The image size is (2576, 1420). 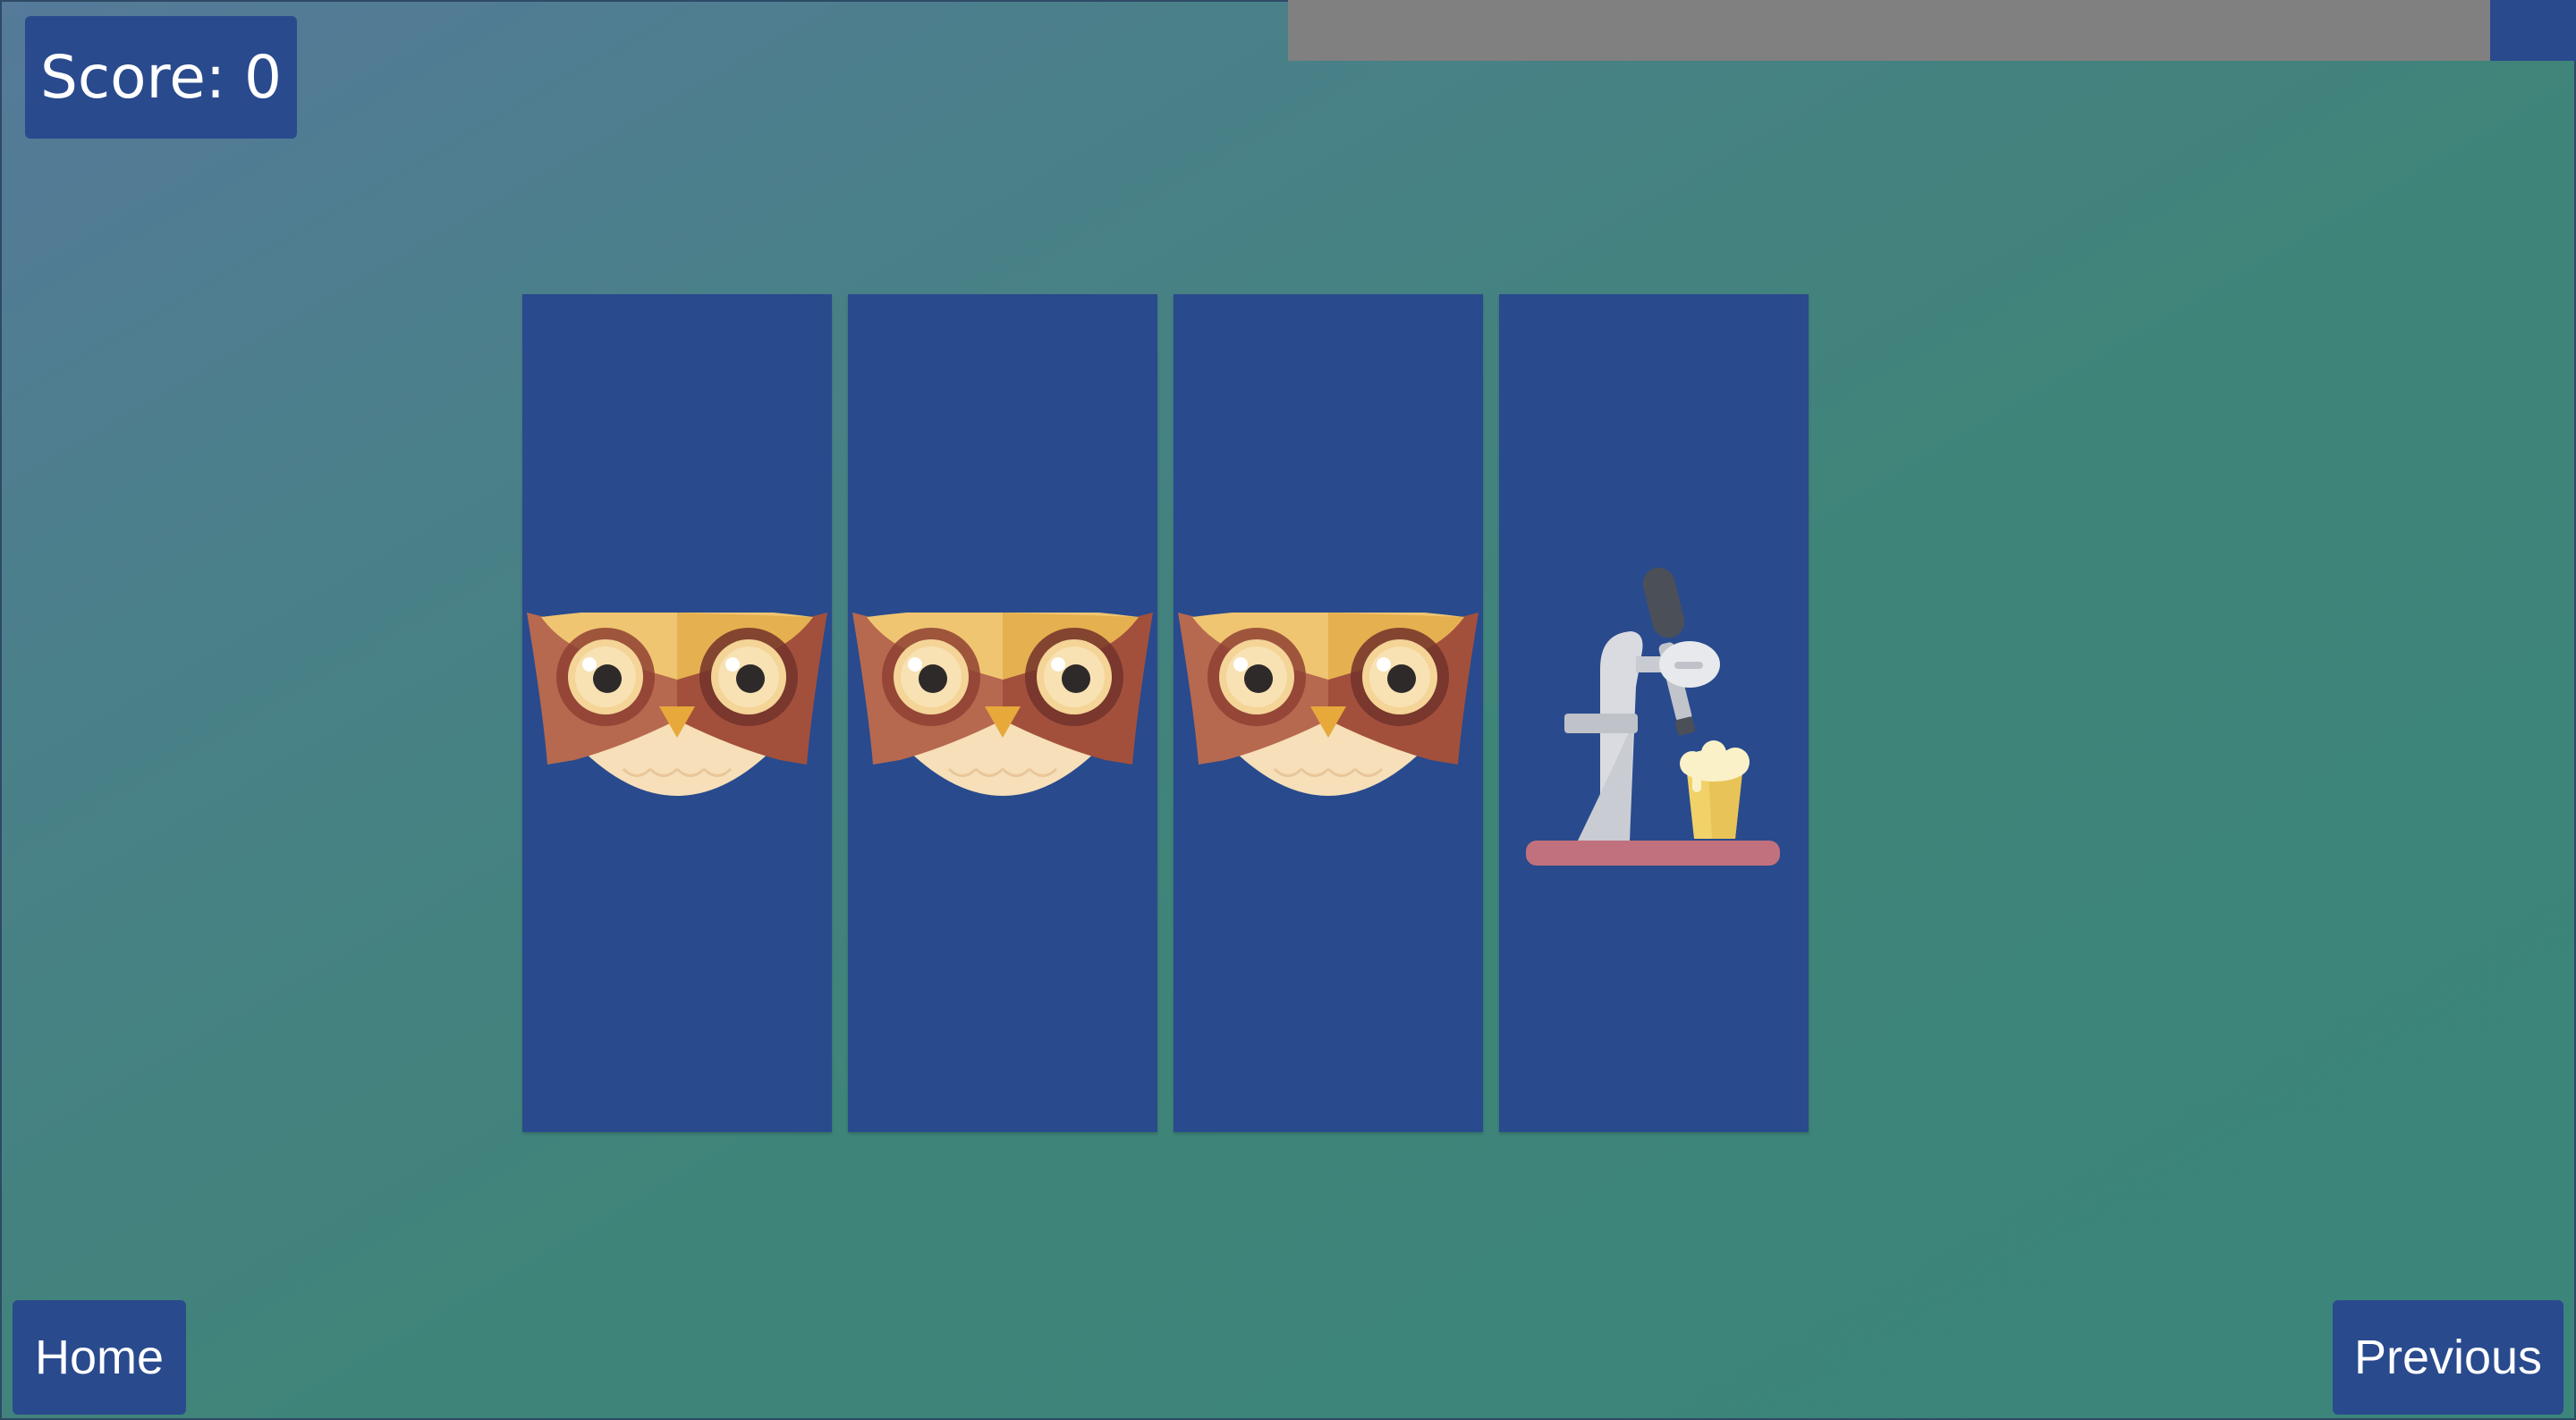 What do you see at coordinates (2448, 1358) in the screenshot?
I see `previous-button: Previous` at bounding box center [2448, 1358].